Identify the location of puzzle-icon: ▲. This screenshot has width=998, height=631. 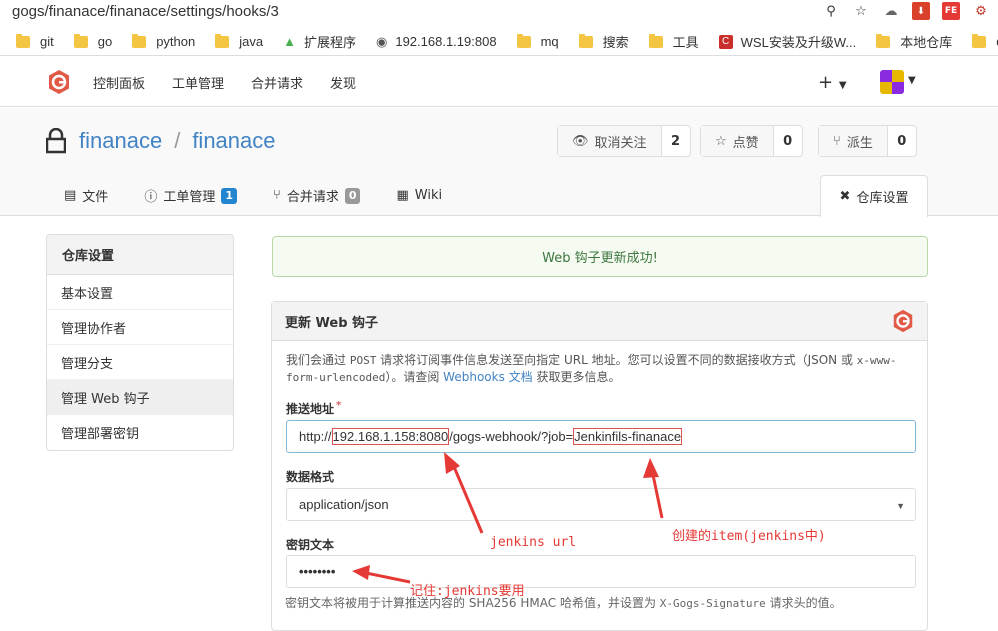
(289, 41).